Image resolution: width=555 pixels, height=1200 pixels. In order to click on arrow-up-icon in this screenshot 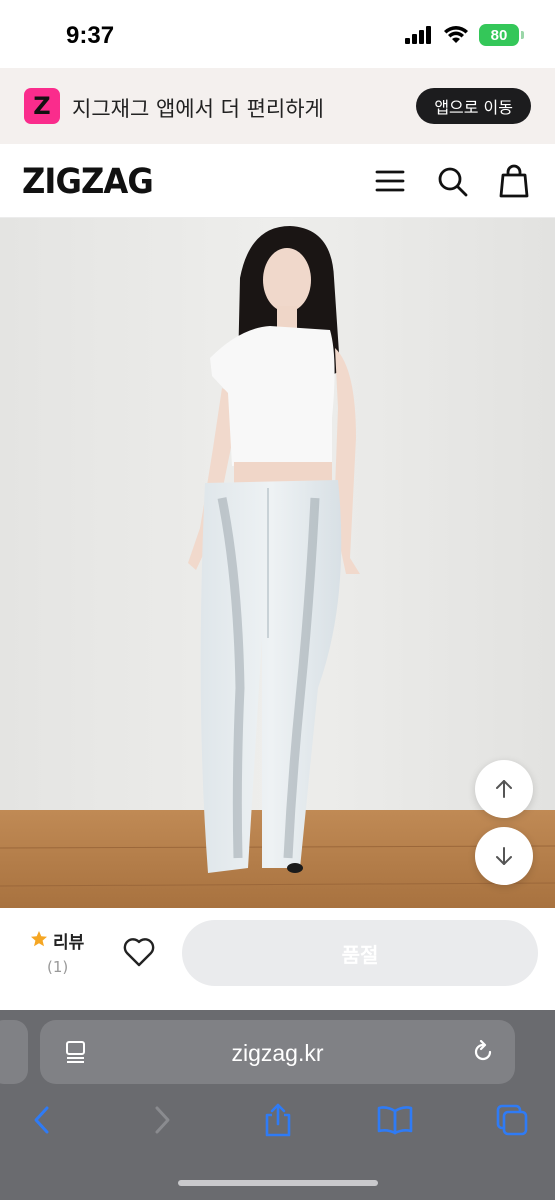, I will do `click(504, 789)`.